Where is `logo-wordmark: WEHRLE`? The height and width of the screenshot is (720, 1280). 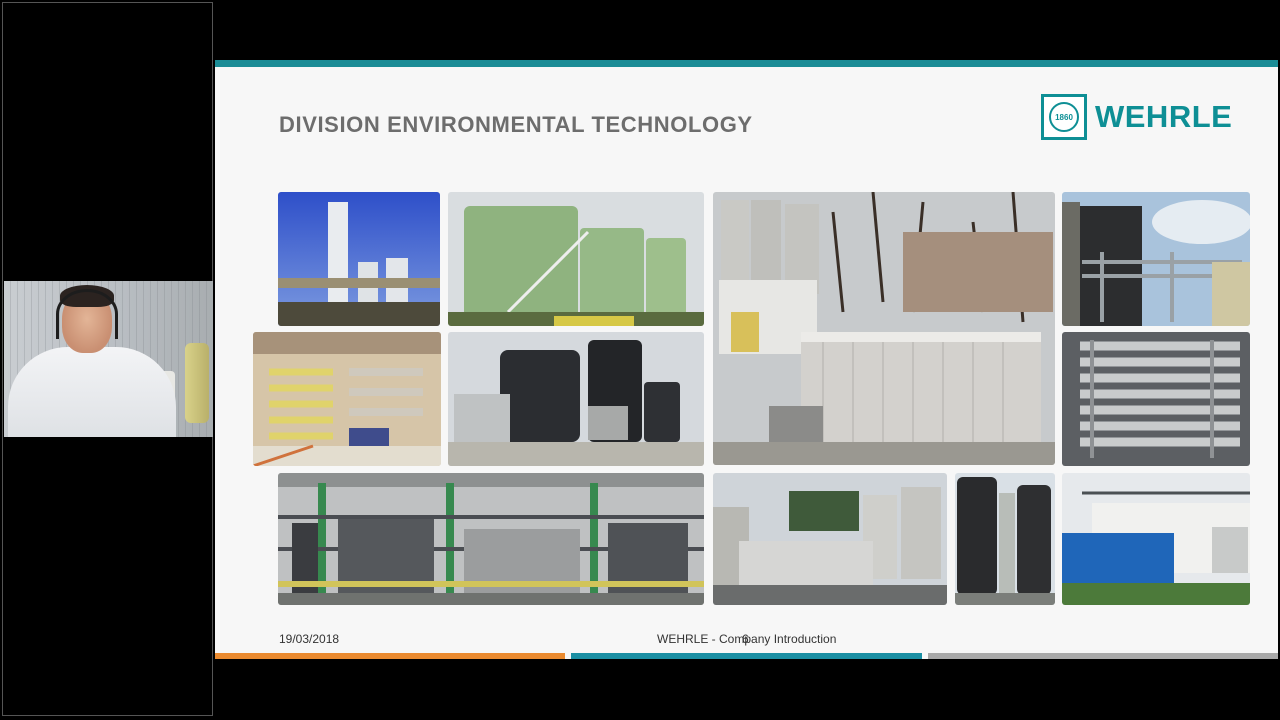
logo-wordmark: WEHRLE is located at coordinates (1164, 116).